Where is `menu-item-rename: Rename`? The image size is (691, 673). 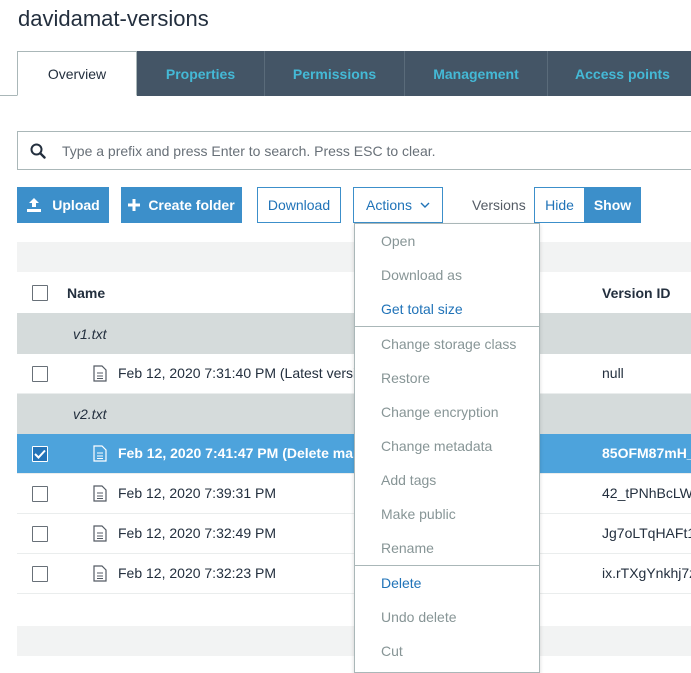 menu-item-rename: Rename is located at coordinates (447, 548).